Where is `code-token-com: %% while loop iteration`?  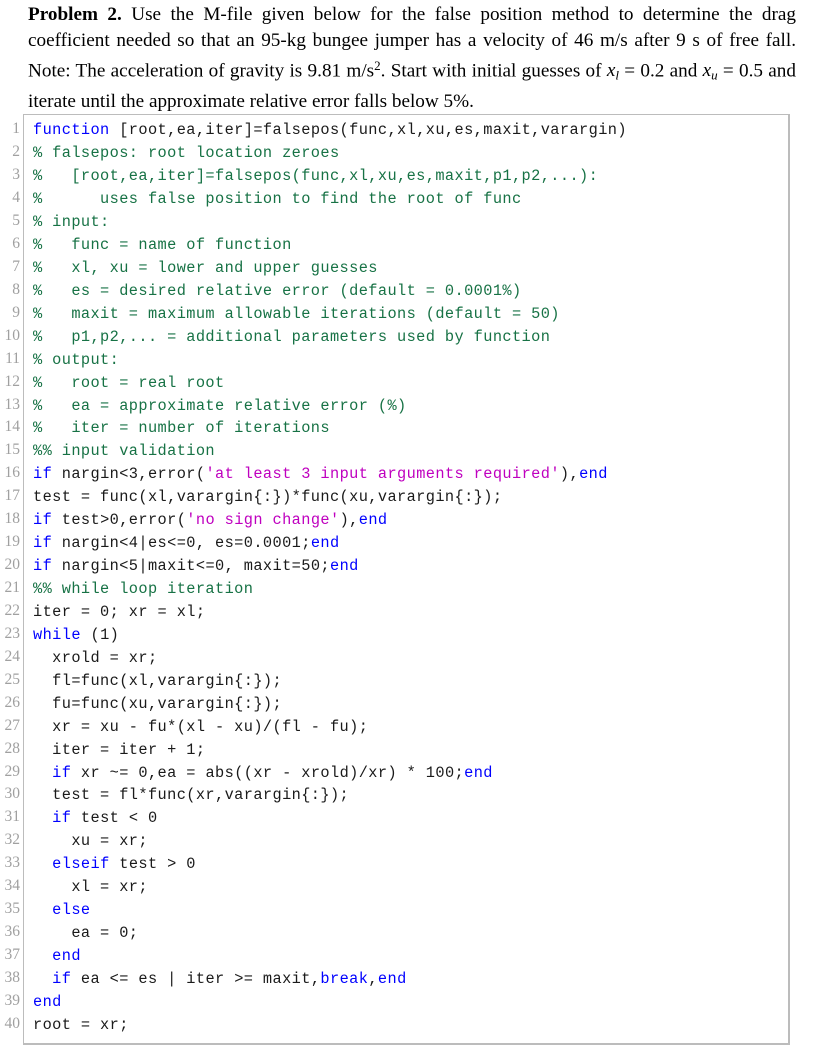
code-token-com: %% while loop iteration is located at coordinates (143, 589).